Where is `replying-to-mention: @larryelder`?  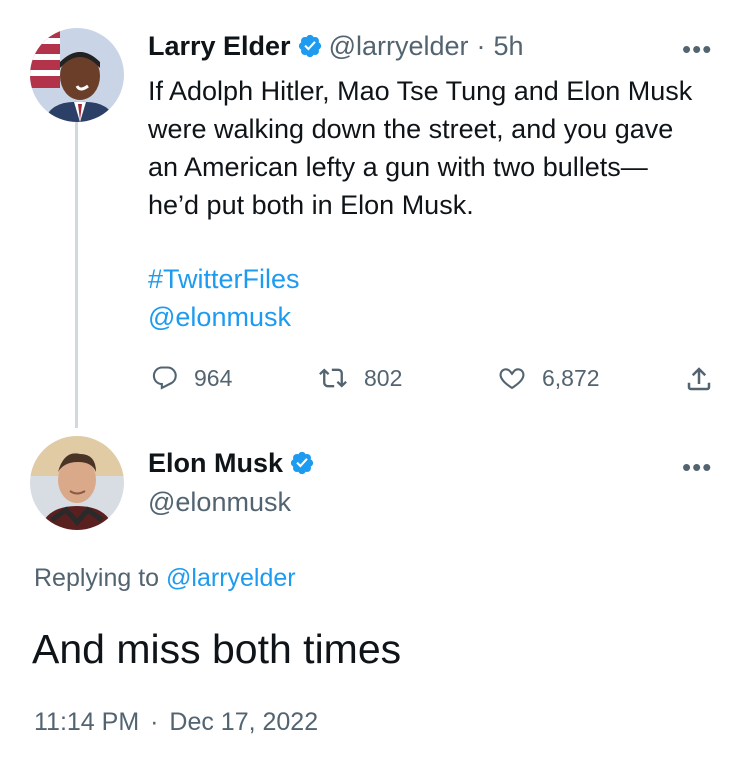
replying-to-mention: @larryelder is located at coordinates (231, 578).